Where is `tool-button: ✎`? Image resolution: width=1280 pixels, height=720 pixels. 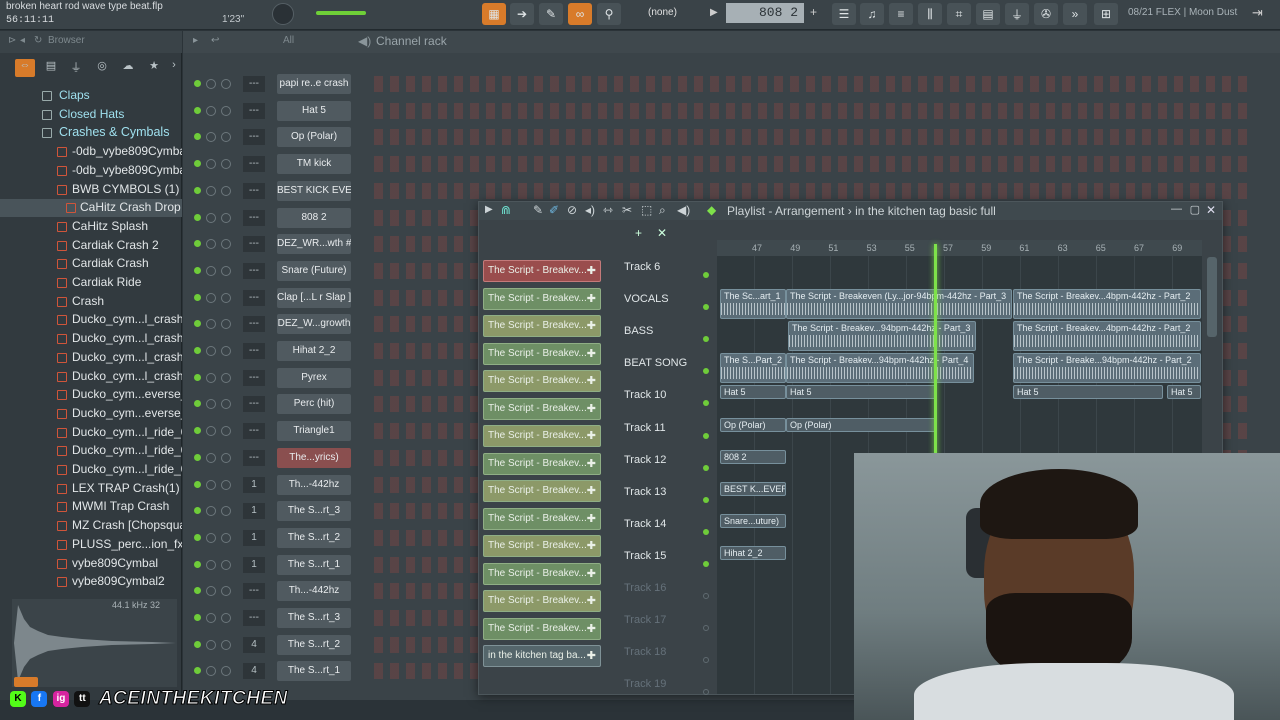
tool-button: ✎ is located at coordinates (551, 14).